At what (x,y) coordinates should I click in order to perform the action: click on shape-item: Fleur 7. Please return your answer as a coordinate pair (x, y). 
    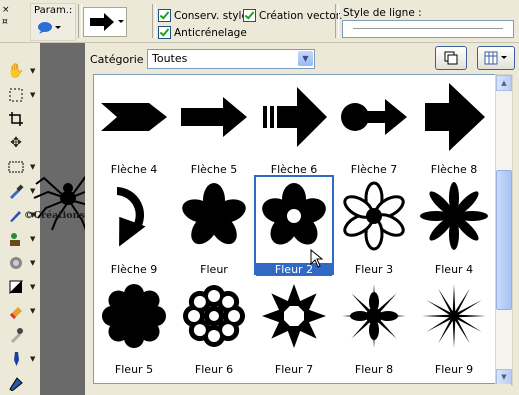
    Looking at the image, I should click on (294, 325).